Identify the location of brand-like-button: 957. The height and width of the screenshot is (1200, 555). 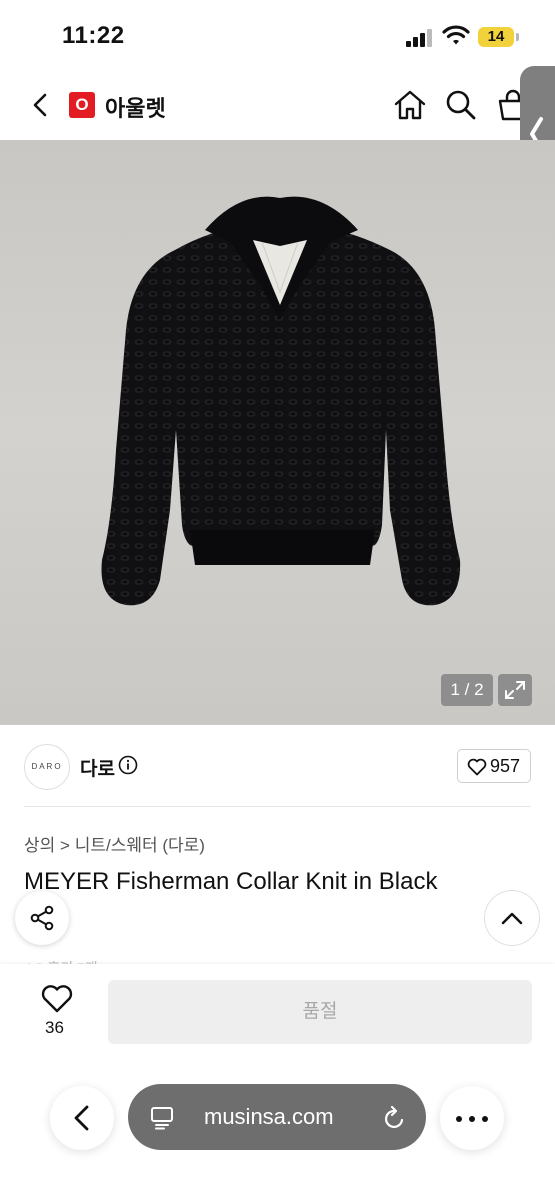
(494, 766).